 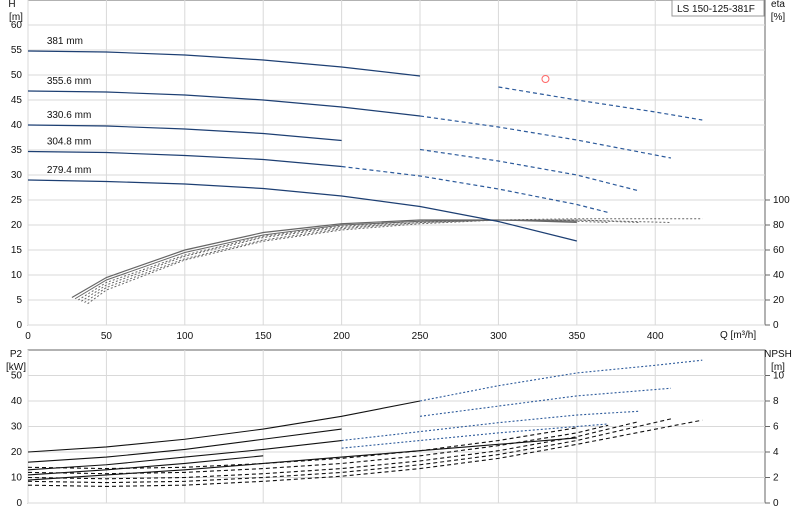 What do you see at coordinates (779, 275) in the screenshot?
I see `upper-right-tick-label: 40` at bounding box center [779, 275].